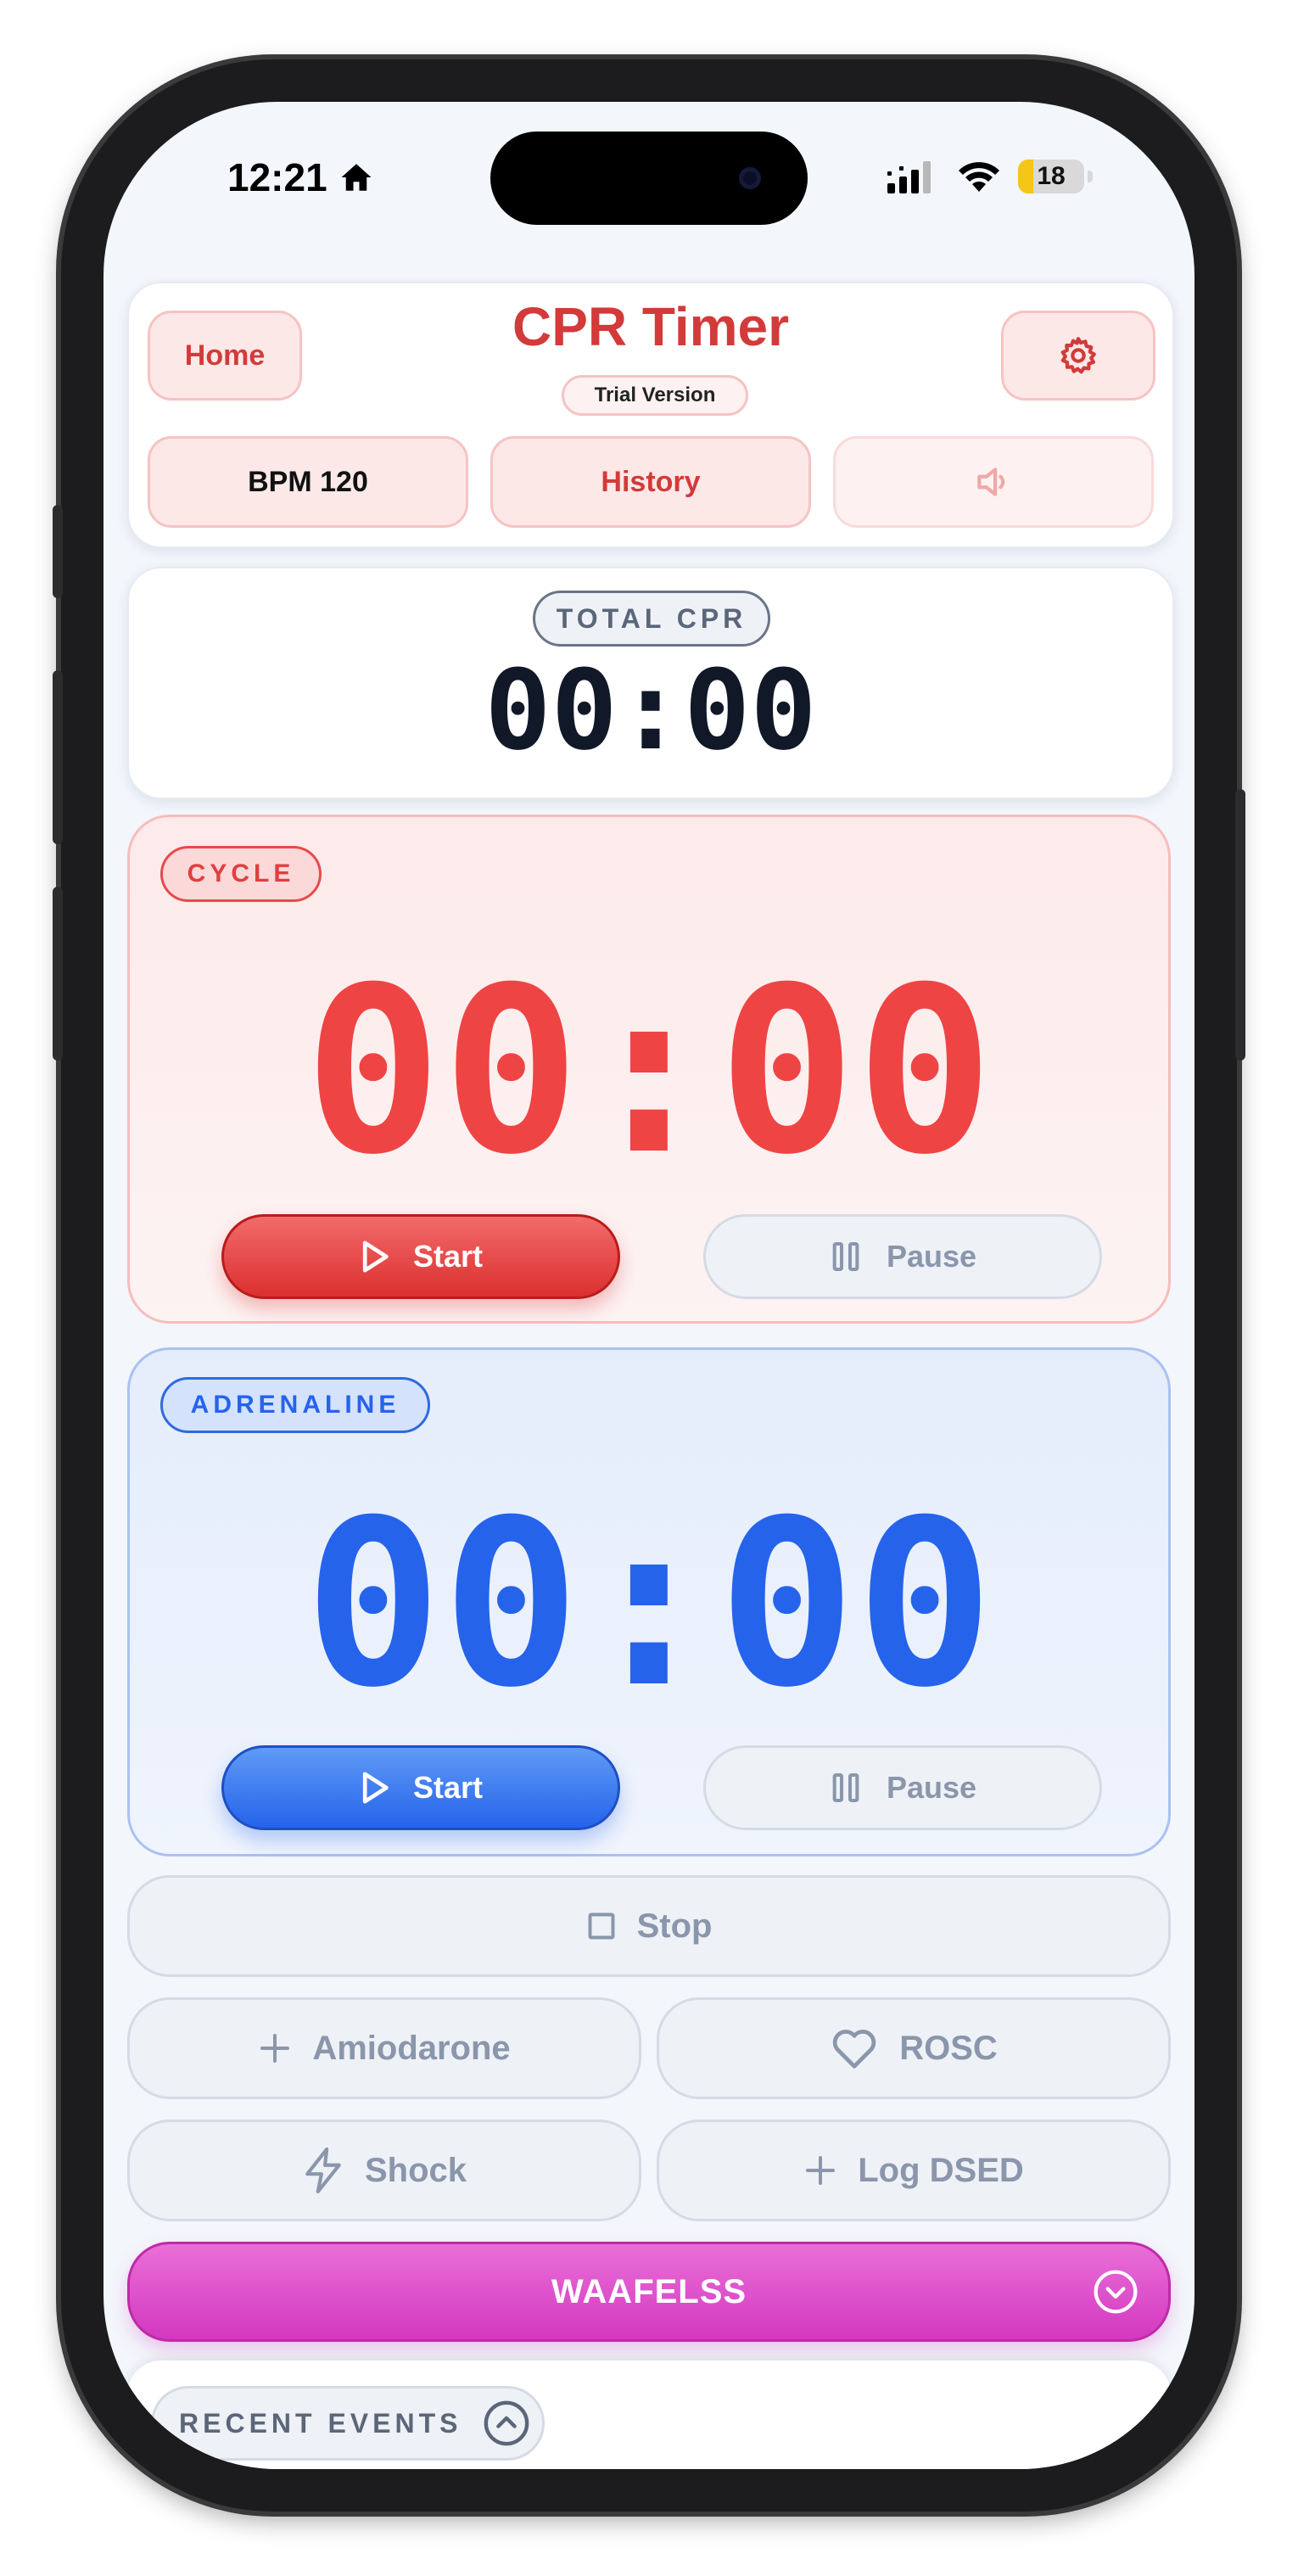 This screenshot has height=2576, width=1298. I want to click on cycle-start-button: Start, so click(420, 1256).